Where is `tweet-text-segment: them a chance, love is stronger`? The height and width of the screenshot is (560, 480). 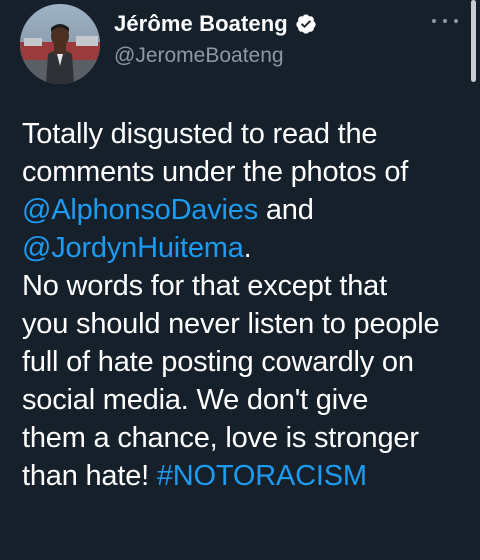 tweet-text-segment: them a chance, love is stronger is located at coordinates (220, 438).